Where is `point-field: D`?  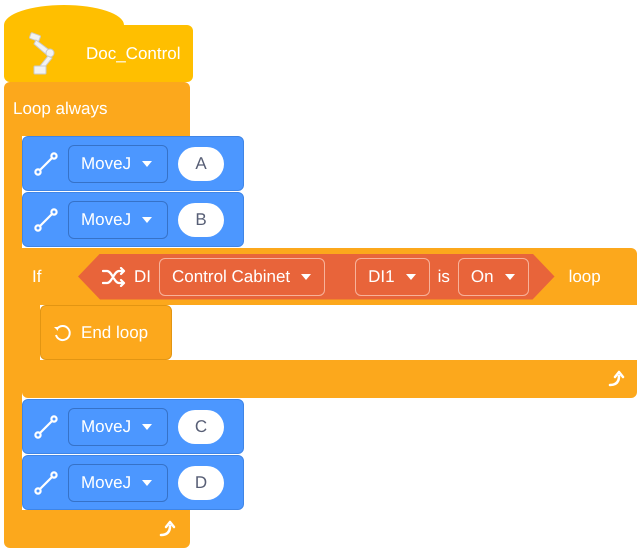 point-field: D is located at coordinates (201, 483).